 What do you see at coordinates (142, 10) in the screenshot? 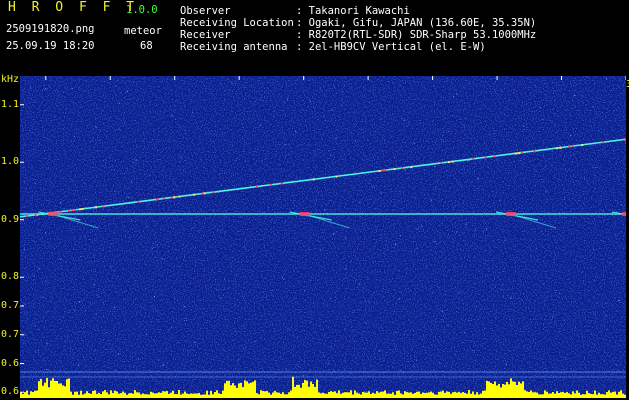
I see `app-version: 1.0.0` at bounding box center [142, 10].